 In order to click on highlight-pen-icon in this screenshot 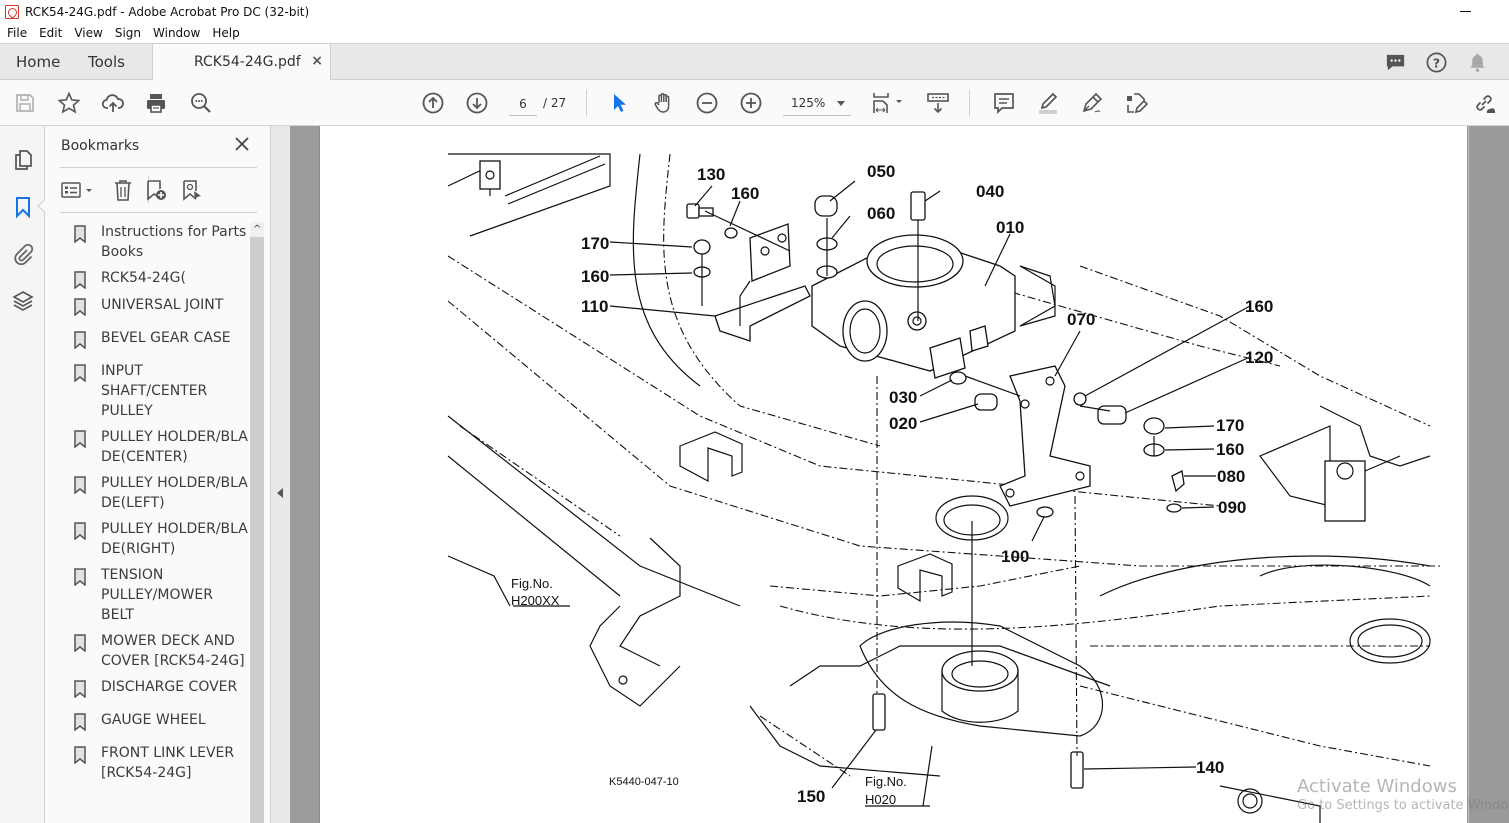, I will do `click(1048, 103)`.